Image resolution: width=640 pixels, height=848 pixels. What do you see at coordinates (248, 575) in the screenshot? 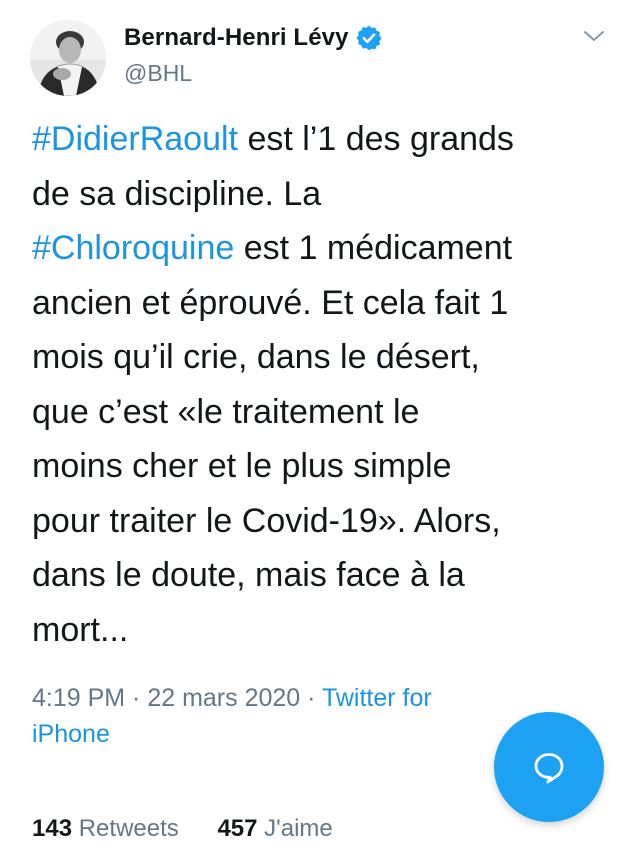
I see `tweet-text-segment: dans le doute, mais face à la` at bounding box center [248, 575].